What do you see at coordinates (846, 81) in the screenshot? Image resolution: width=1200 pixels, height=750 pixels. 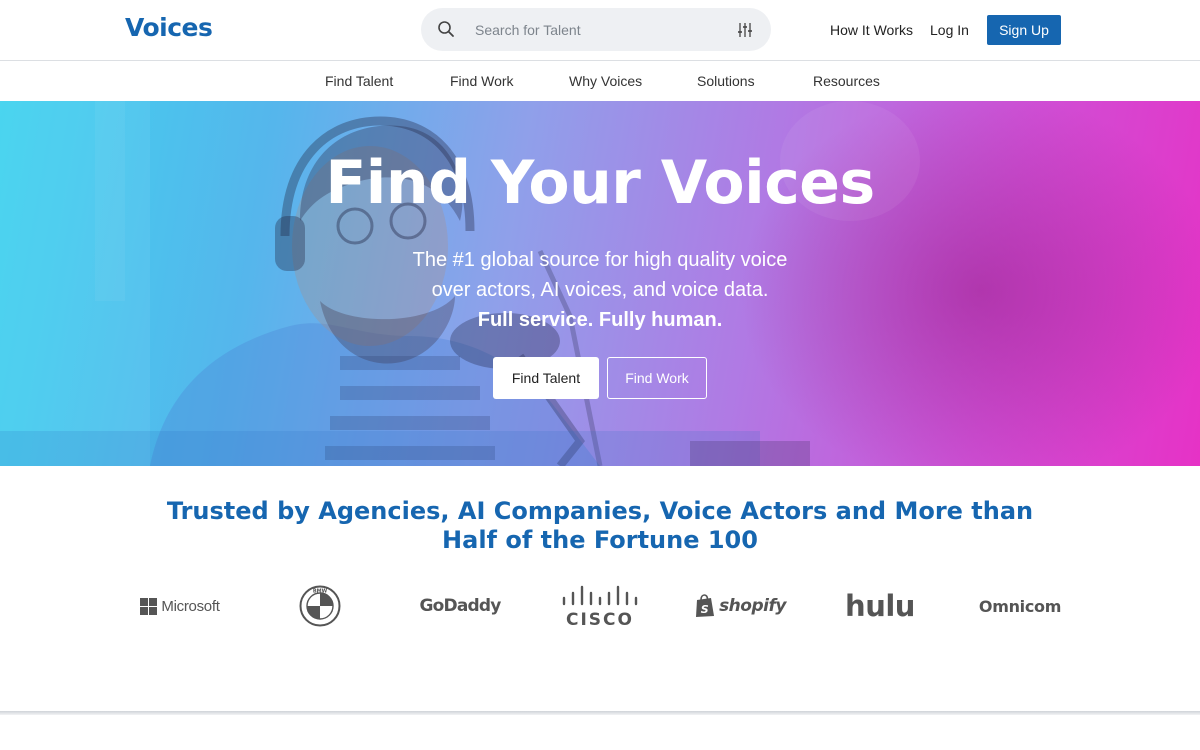 I see `nav-item-resources: Resources` at bounding box center [846, 81].